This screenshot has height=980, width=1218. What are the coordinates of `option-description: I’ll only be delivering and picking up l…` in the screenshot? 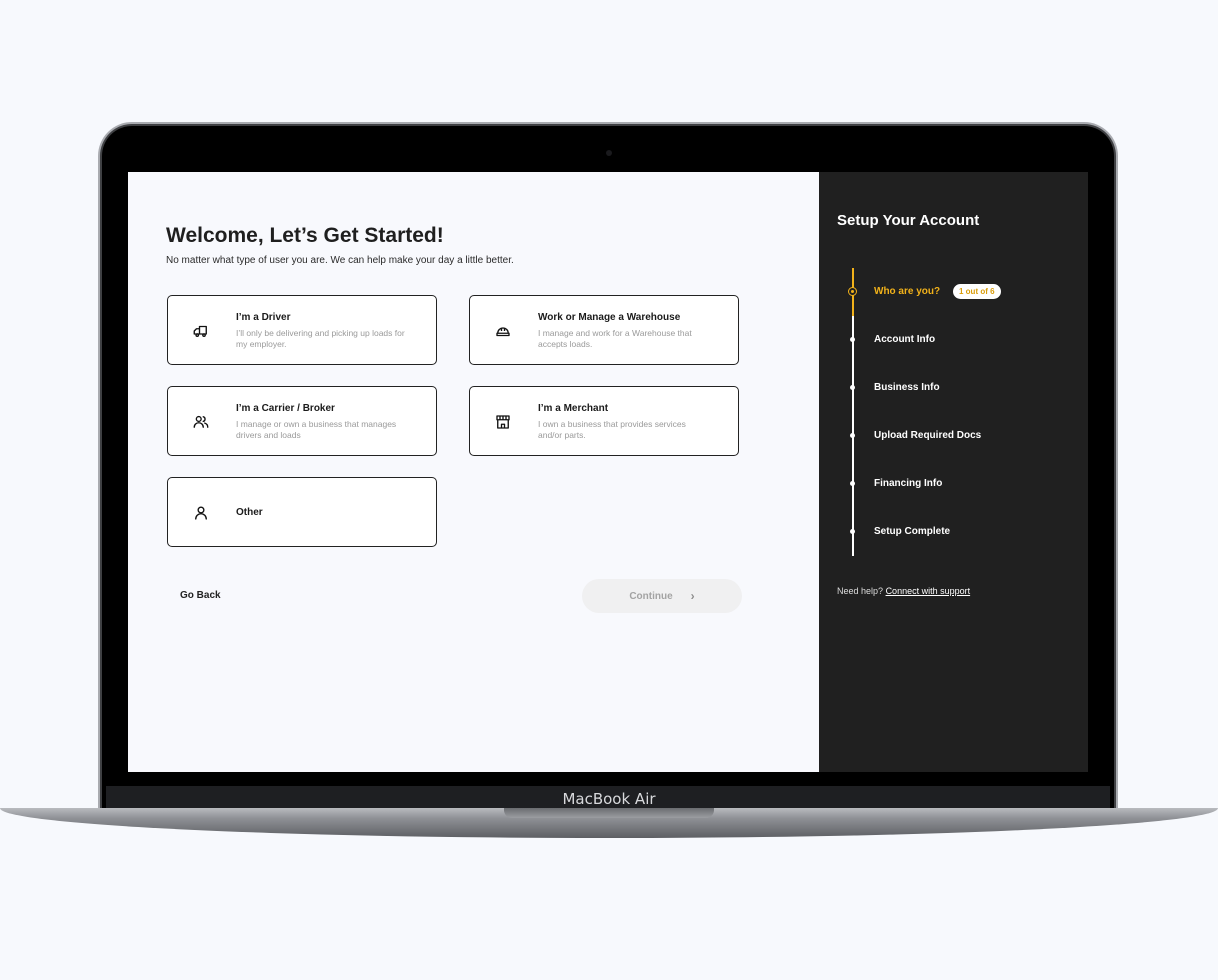 It's located at (320, 338).